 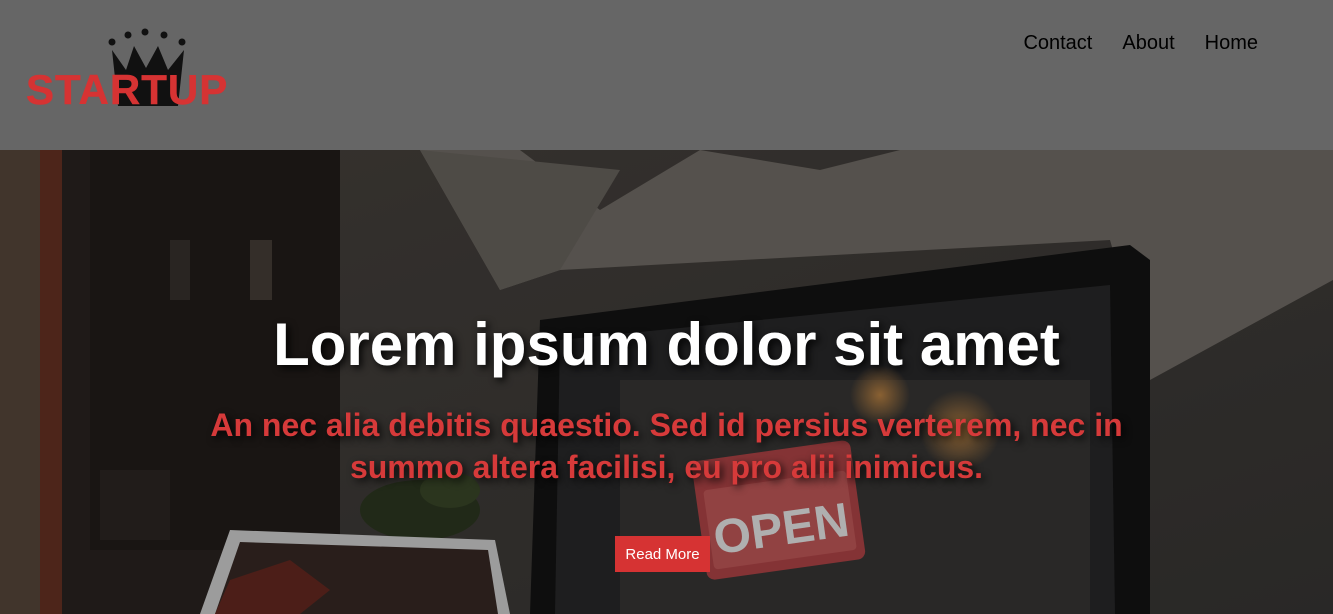 I want to click on main-nav: Contact About Home, so click(x=1140, y=43).